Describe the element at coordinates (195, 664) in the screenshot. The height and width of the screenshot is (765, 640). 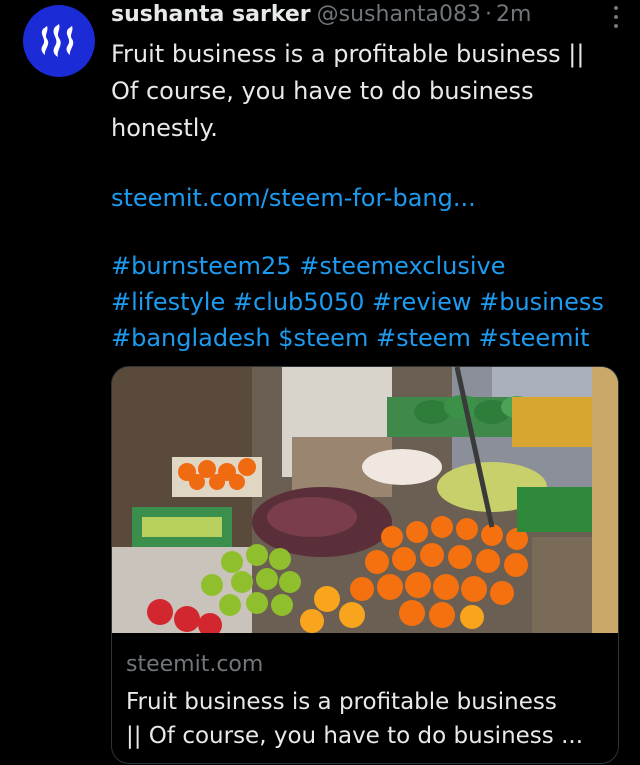
I see `card-domain: steemit.com` at that location.